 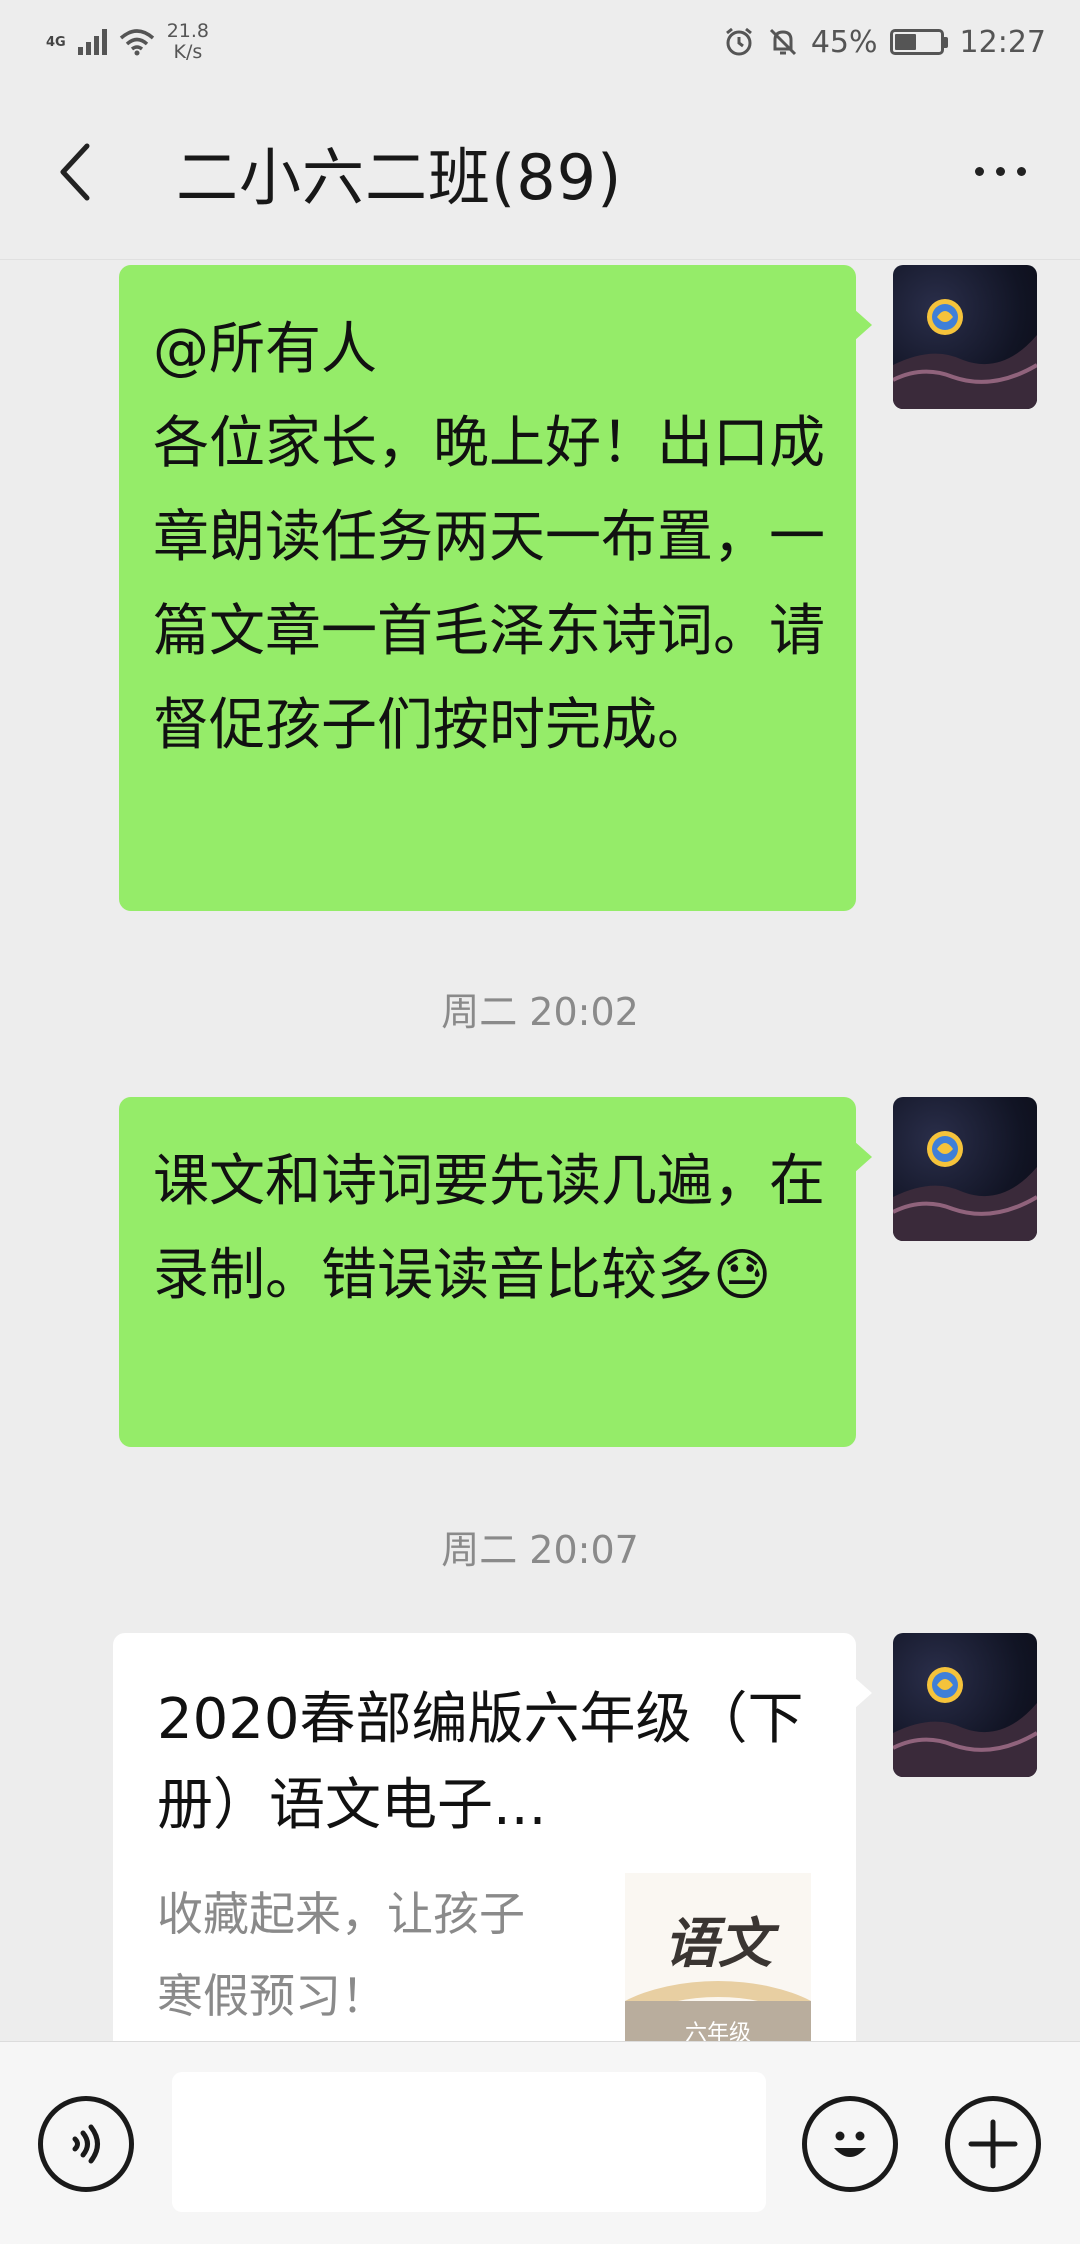 I want to click on back-button, so click(x=75, y=172).